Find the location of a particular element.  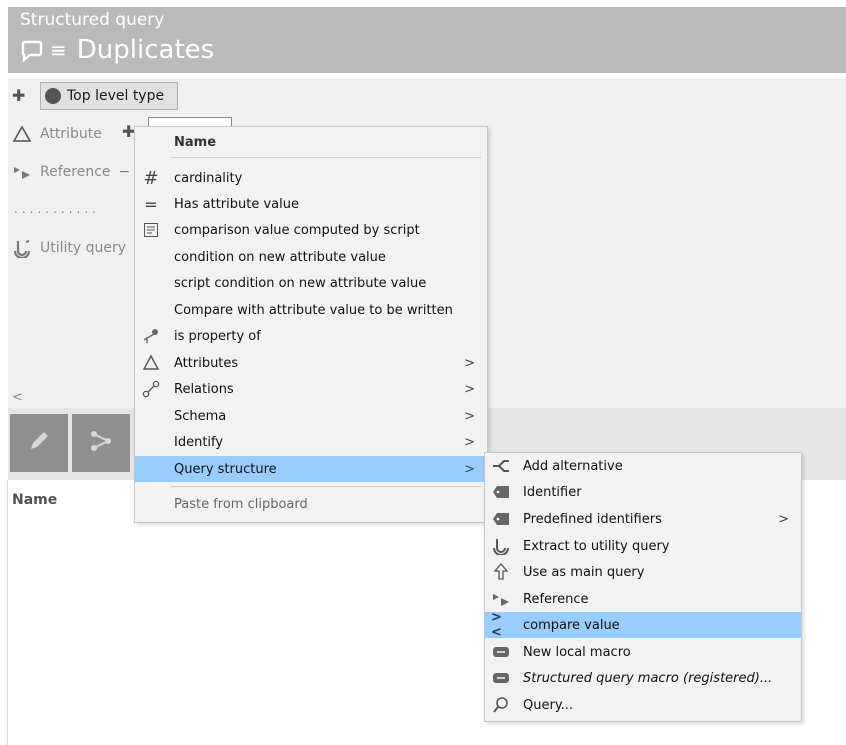

menu-item-label: cardinality is located at coordinates (208, 178).